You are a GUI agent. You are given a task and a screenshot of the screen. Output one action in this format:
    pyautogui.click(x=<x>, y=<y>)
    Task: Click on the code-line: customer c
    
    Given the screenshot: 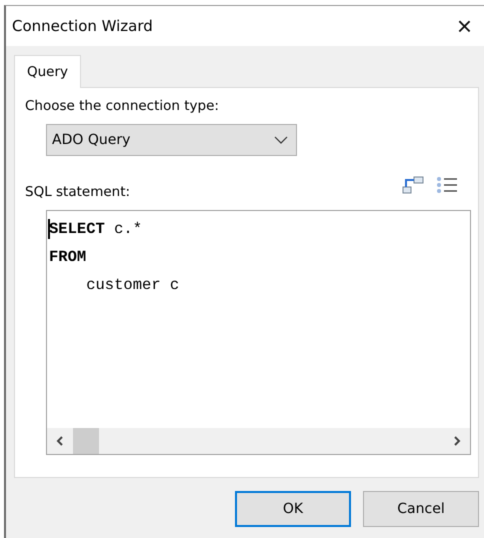 What is the action you would take?
    pyautogui.click(x=132, y=285)
    